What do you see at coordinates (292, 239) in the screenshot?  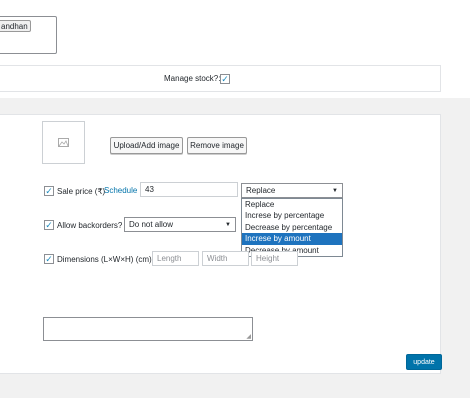 I see `option-increase-amount: Increse by amount` at bounding box center [292, 239].